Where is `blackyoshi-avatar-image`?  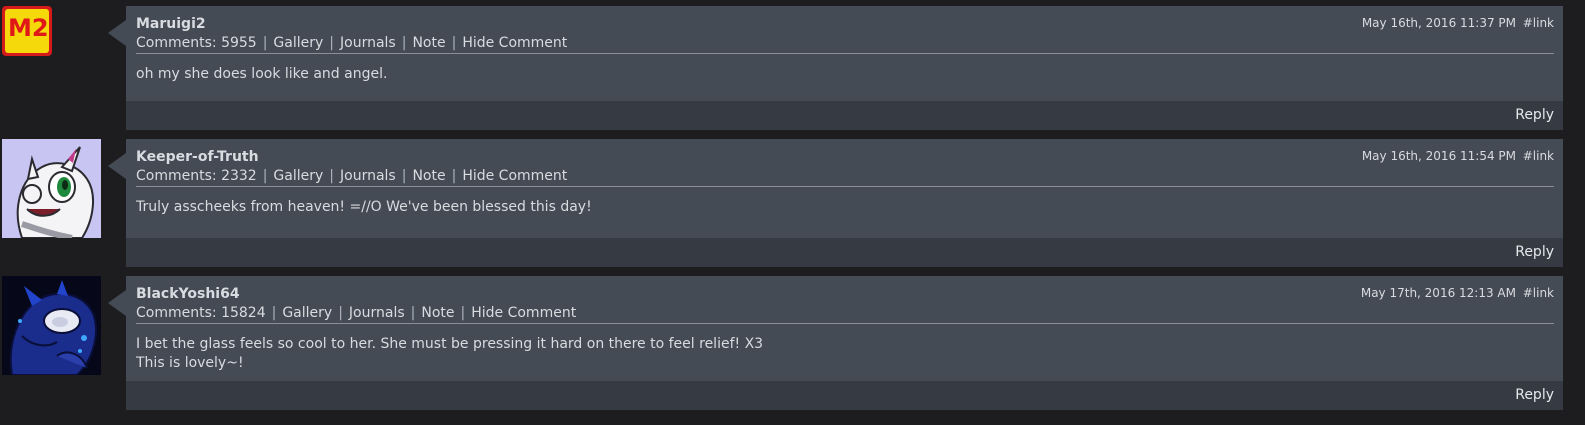 blackyoshi-avatar-image is located at coordinates (51, 325).